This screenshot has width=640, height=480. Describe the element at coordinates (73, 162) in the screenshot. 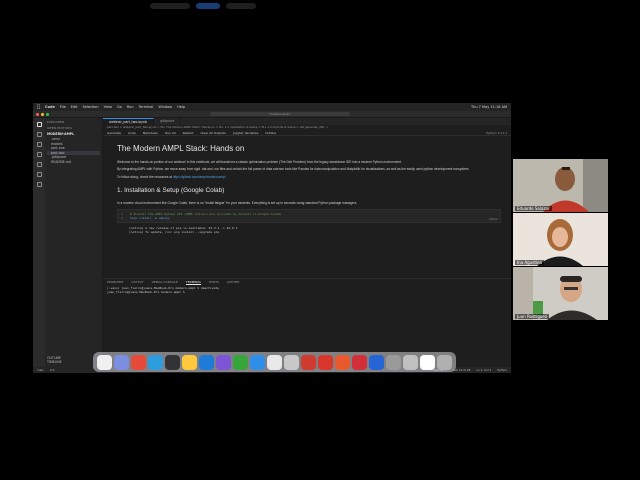

I see `file-tree-item: README.md` at that location.